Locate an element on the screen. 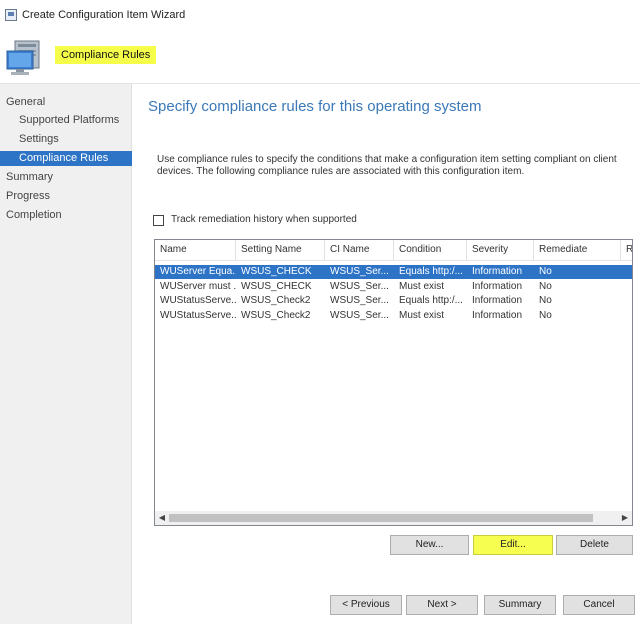  column-header-condition: Condition is located at coordinates (430, 250).